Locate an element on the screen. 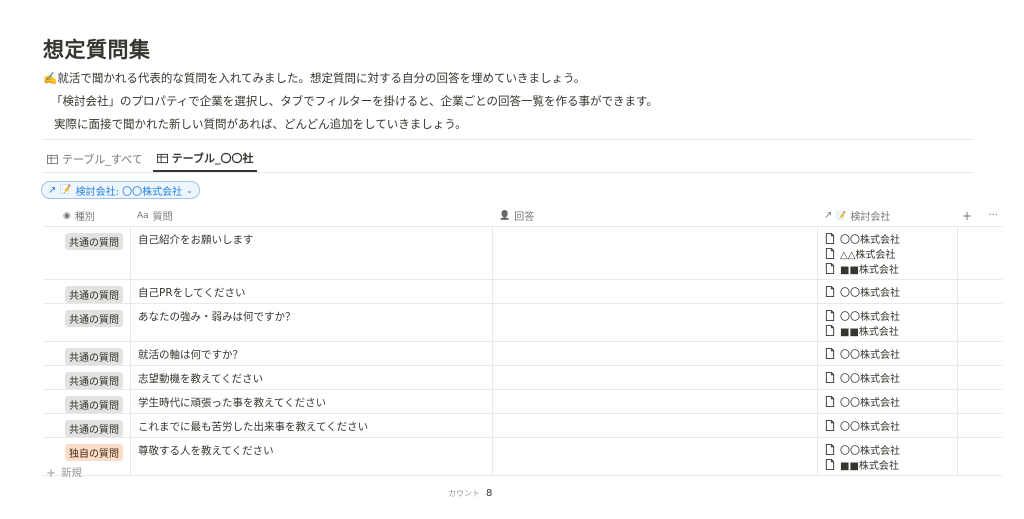 Image resolution: width=1024 pixels, height=519 pixels. tab-table-company: テーブル_〇〇社 is located at coordinates (205, 159).